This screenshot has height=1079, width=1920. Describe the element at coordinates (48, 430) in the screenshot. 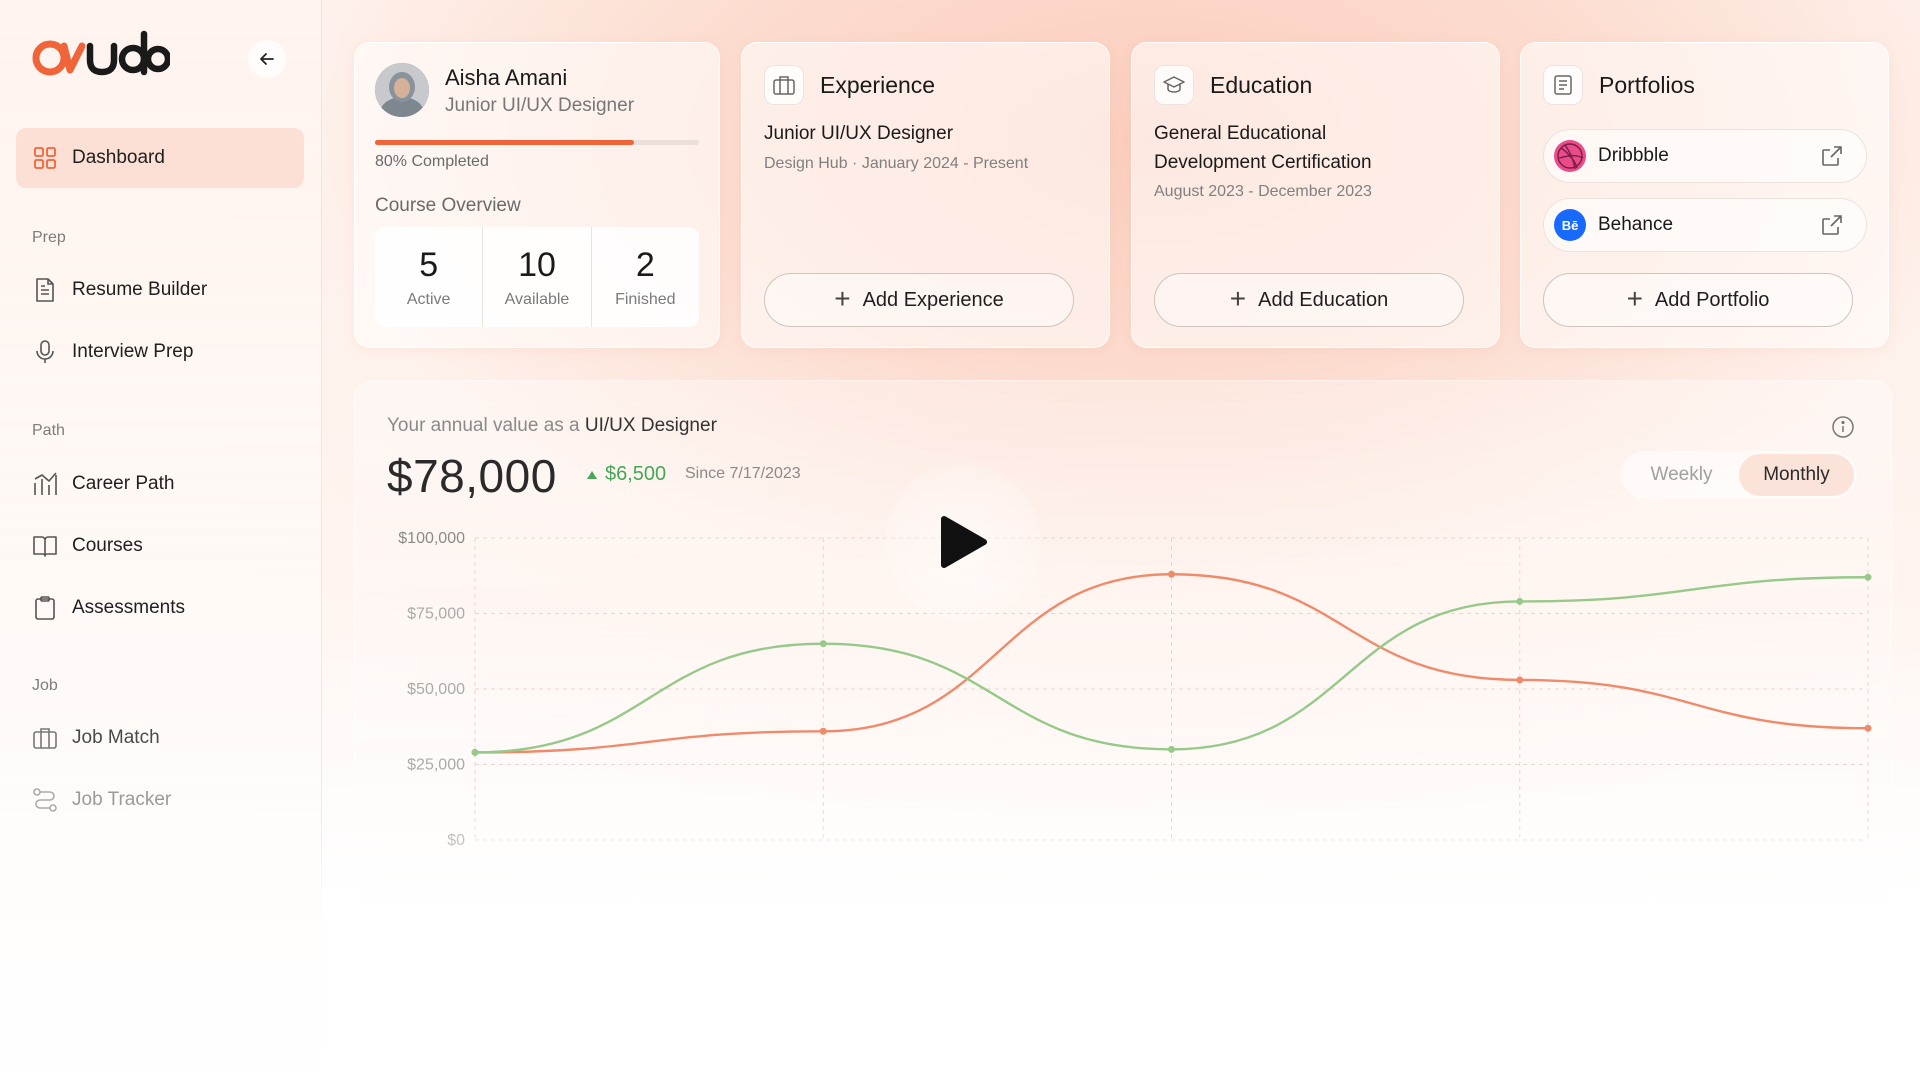

I see `section-label-path: Path` at that location.